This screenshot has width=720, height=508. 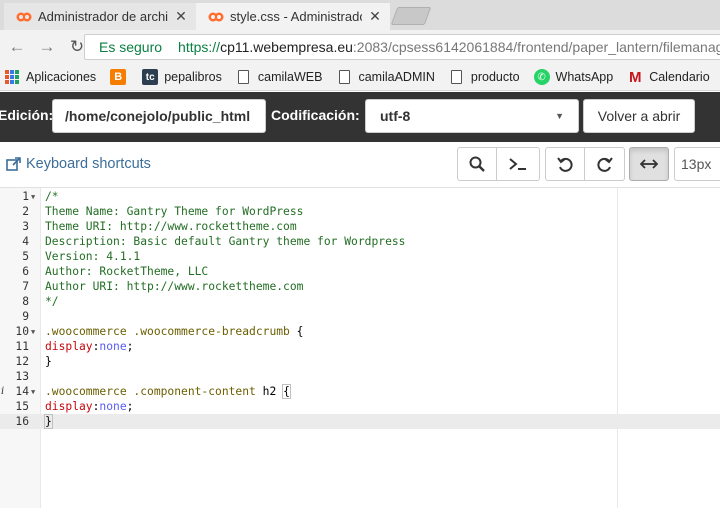 I want to click on code-text: Theme Name: Gantry Theme for WordPress, so click(x=174, y=211).